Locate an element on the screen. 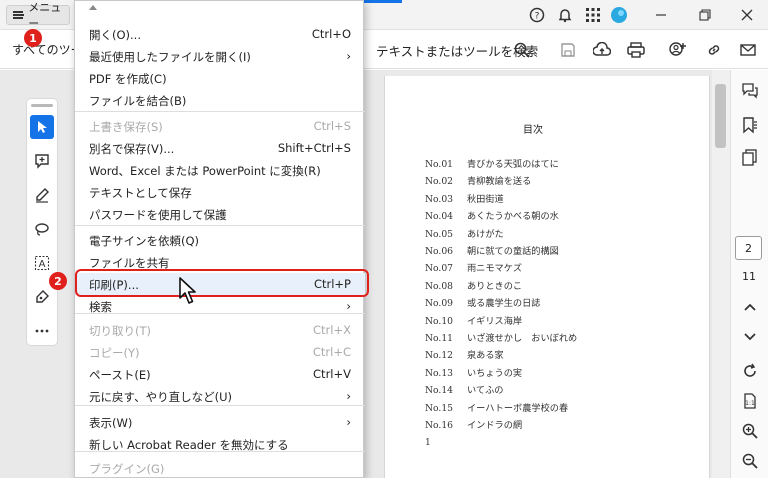  toc-entry-number: No.12 is located at coordinates (439, 356).